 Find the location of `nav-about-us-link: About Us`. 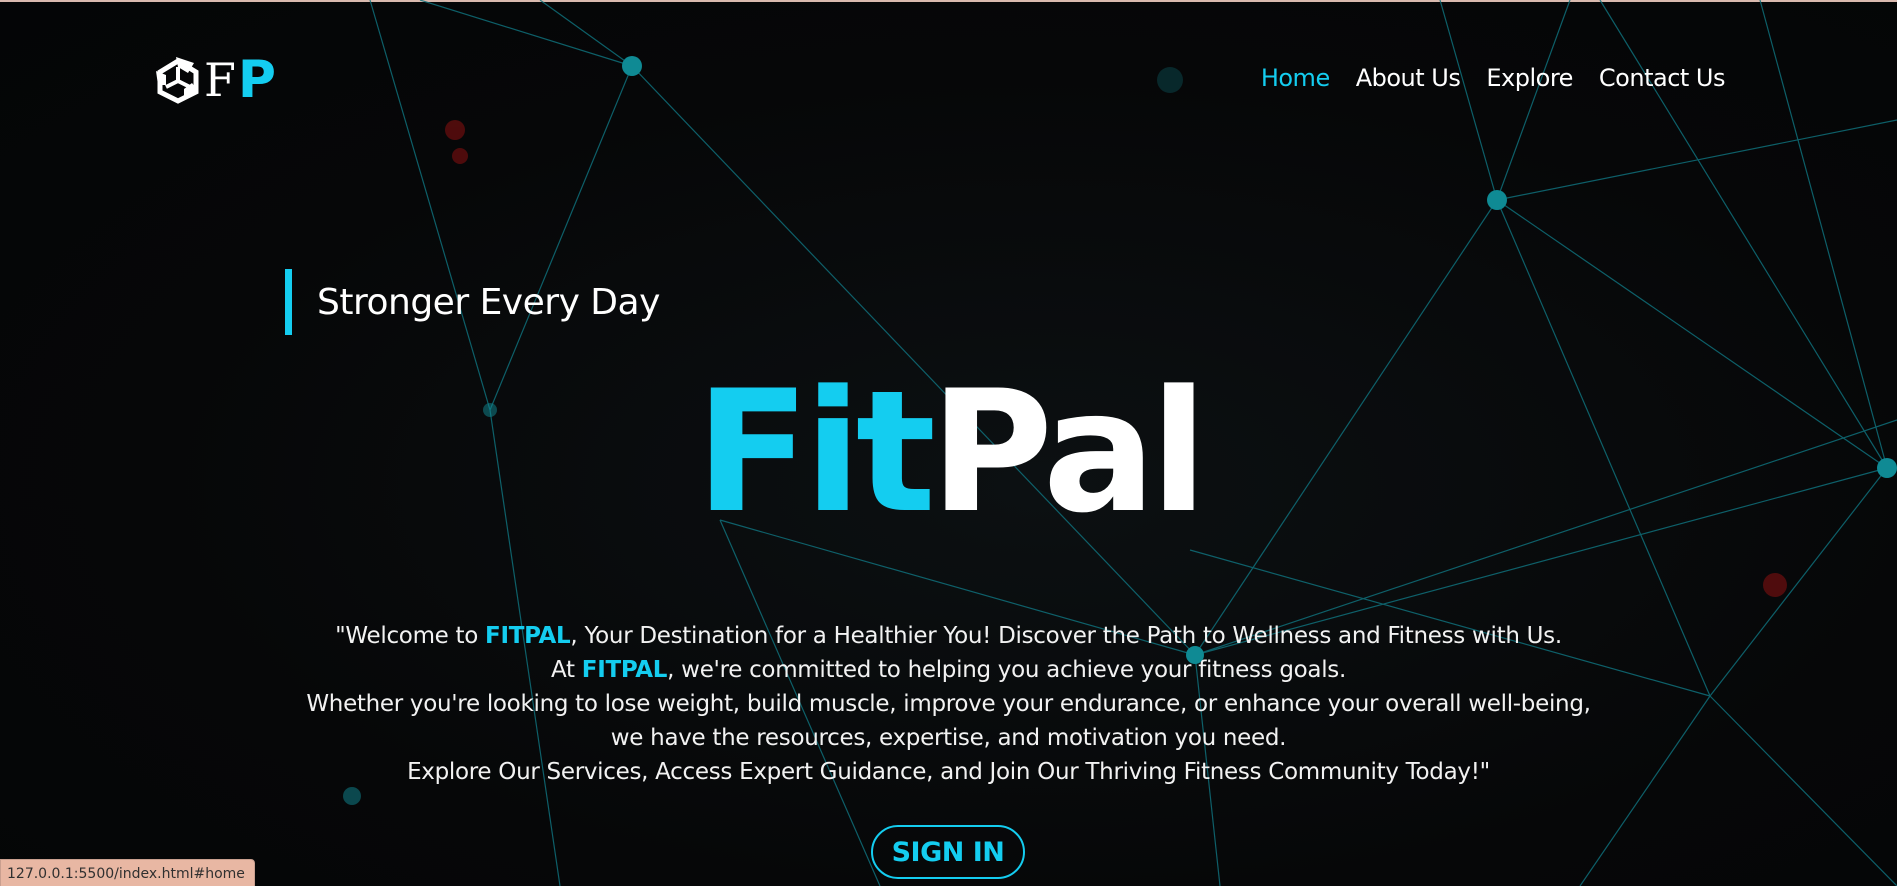

nav-about-us-link: About Us is located at coordinates (1408, 78).